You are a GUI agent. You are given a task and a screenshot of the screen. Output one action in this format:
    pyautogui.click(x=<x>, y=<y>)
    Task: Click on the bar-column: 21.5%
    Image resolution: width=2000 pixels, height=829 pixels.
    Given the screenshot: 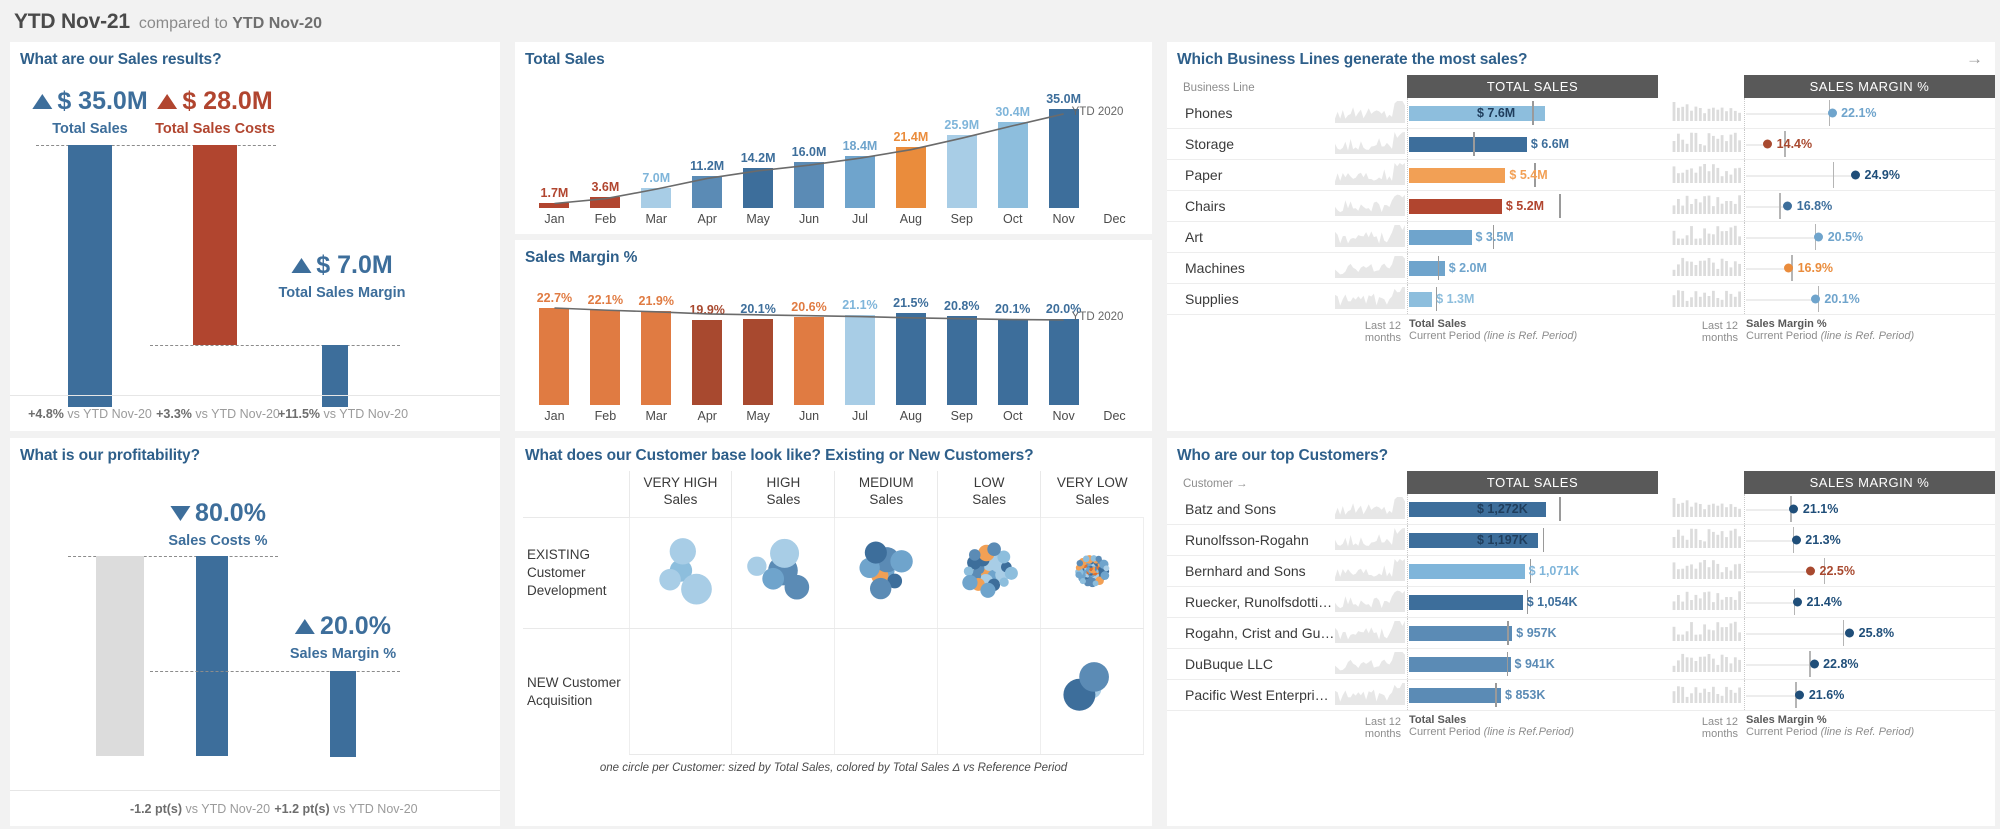 What is the action you would take?
    pyautogui.click(x=910, y=339)
    